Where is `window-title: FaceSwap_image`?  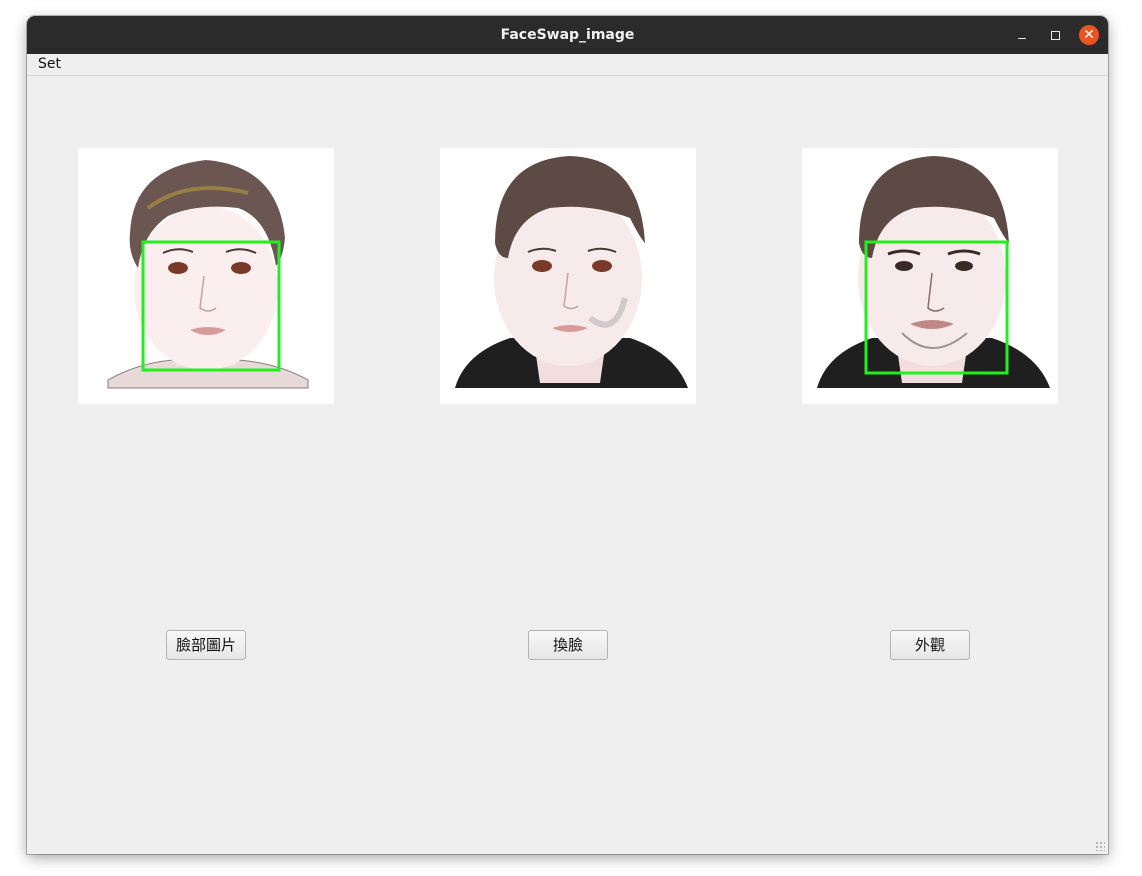 window-title: FaceSwap_image is located at coordinates (567, 35).